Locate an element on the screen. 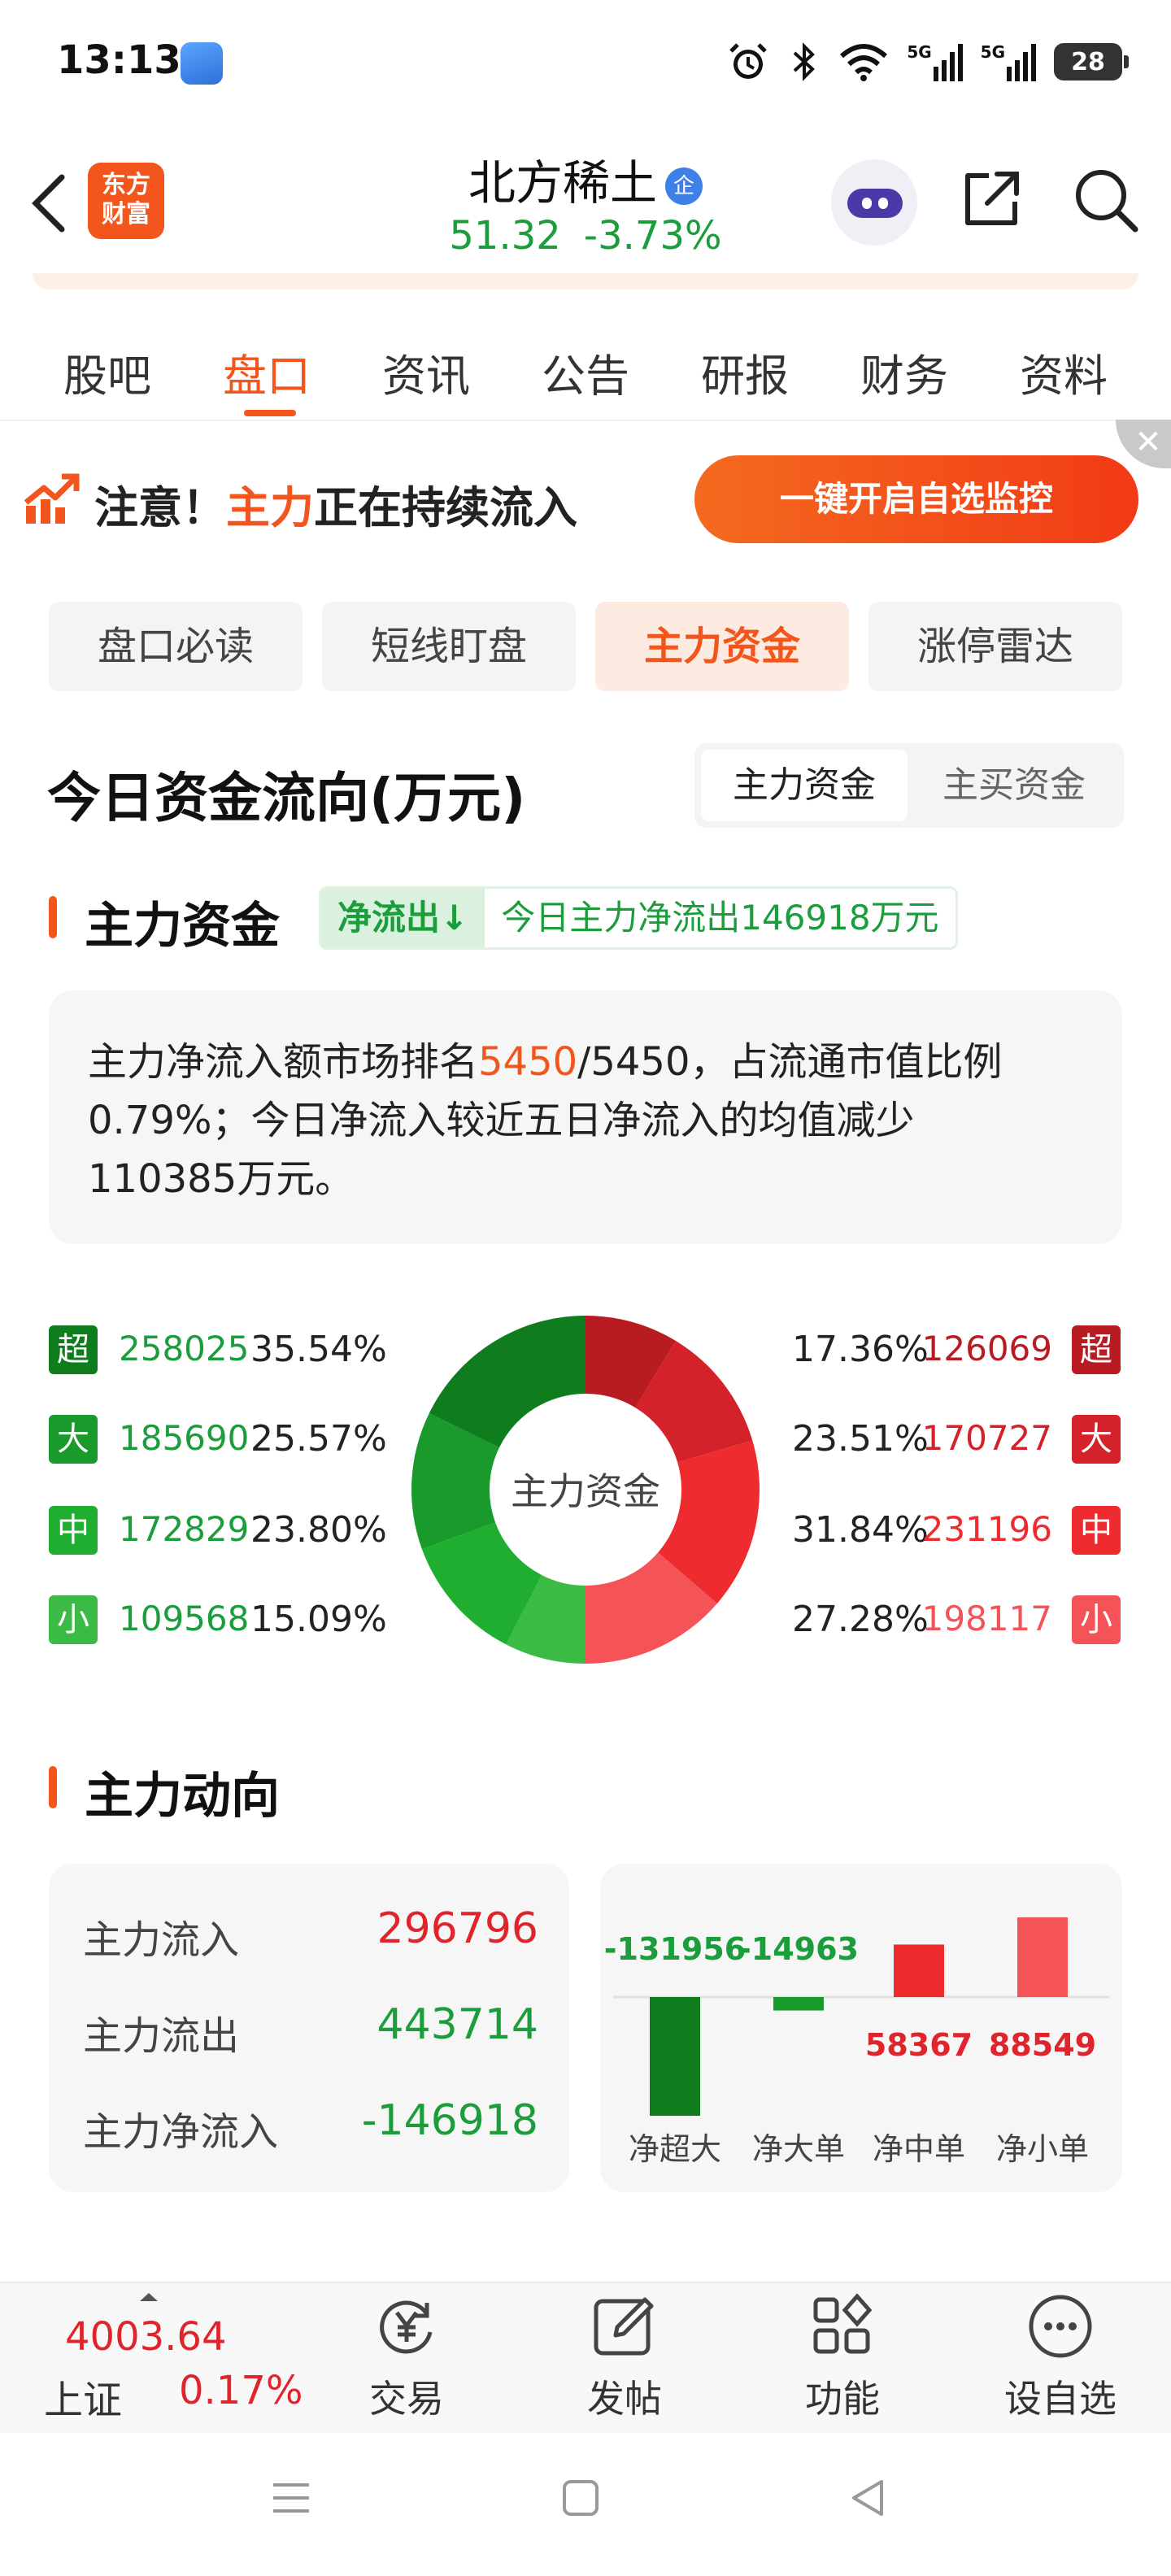  robot-eye-left is located at coordinates (867, 204).